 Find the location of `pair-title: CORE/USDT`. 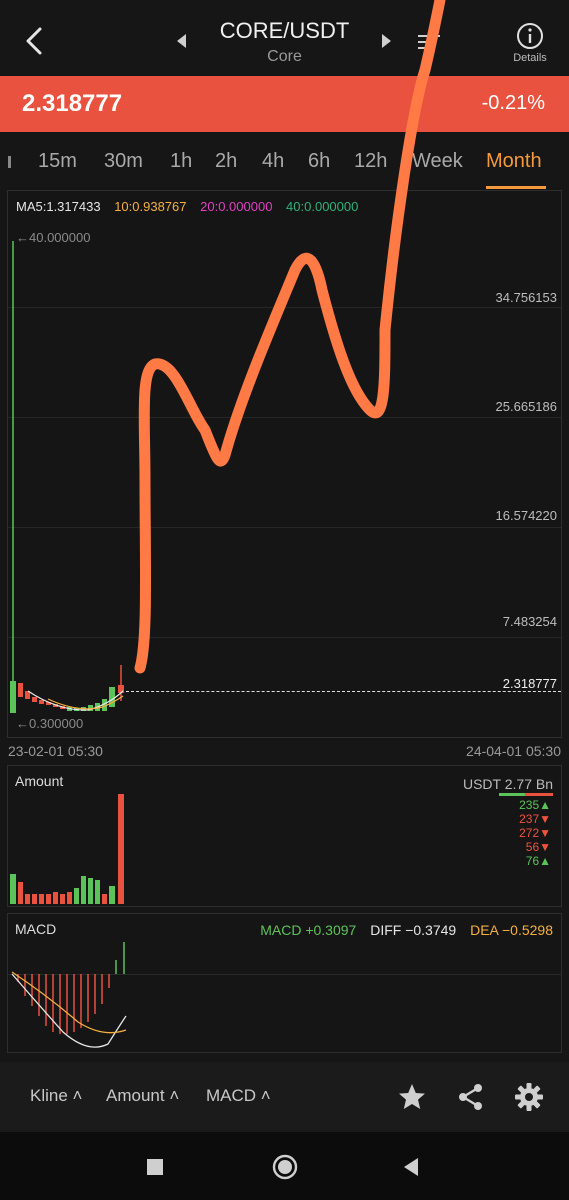

pair-title: CORE/USDT is located at coordinates (284, 31).